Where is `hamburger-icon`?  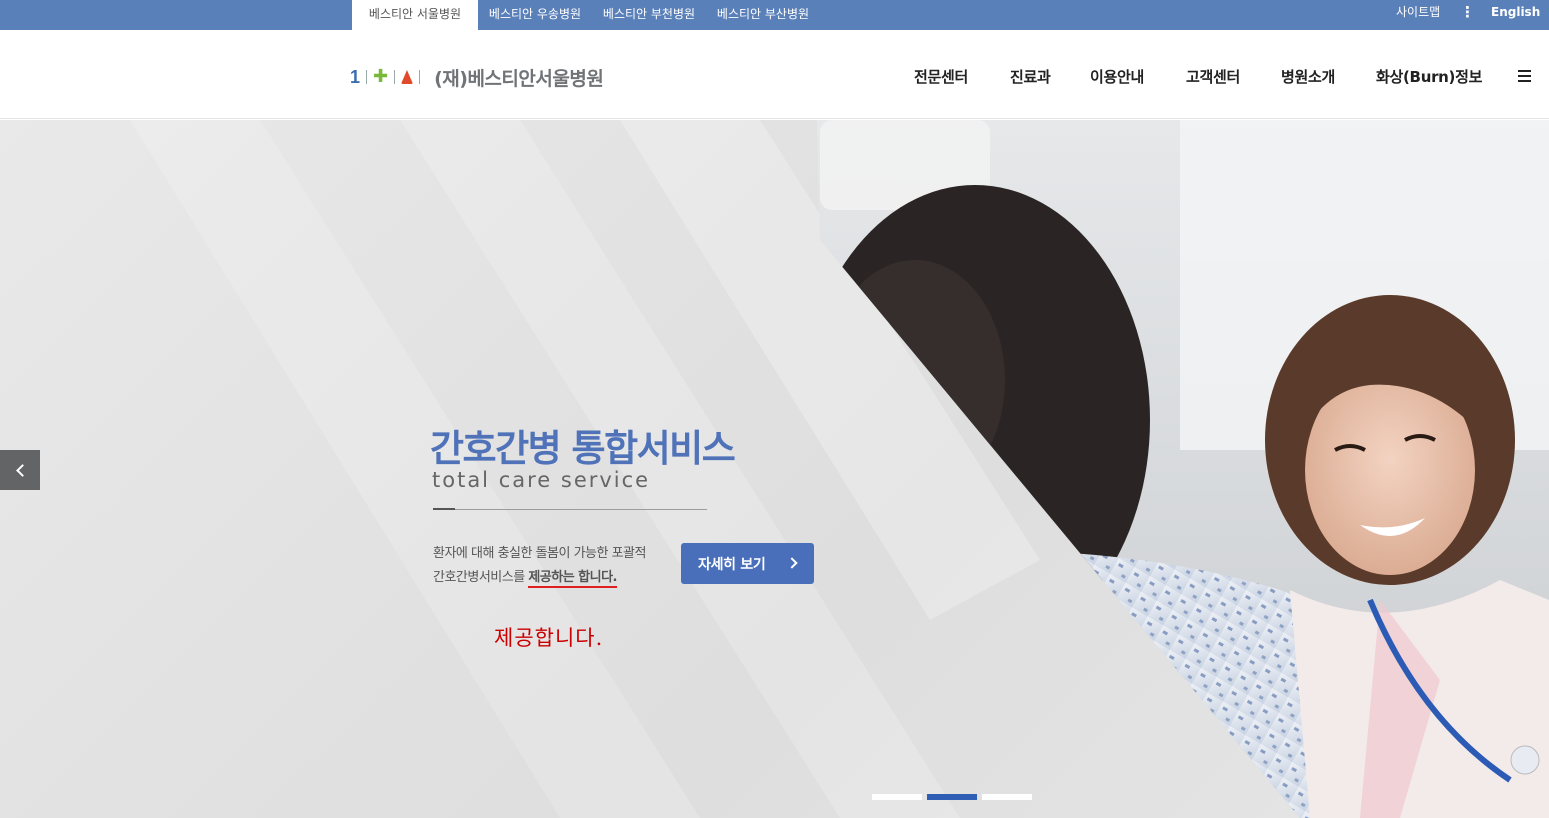 hamburger-icon is located at coordinates (1524, 76).